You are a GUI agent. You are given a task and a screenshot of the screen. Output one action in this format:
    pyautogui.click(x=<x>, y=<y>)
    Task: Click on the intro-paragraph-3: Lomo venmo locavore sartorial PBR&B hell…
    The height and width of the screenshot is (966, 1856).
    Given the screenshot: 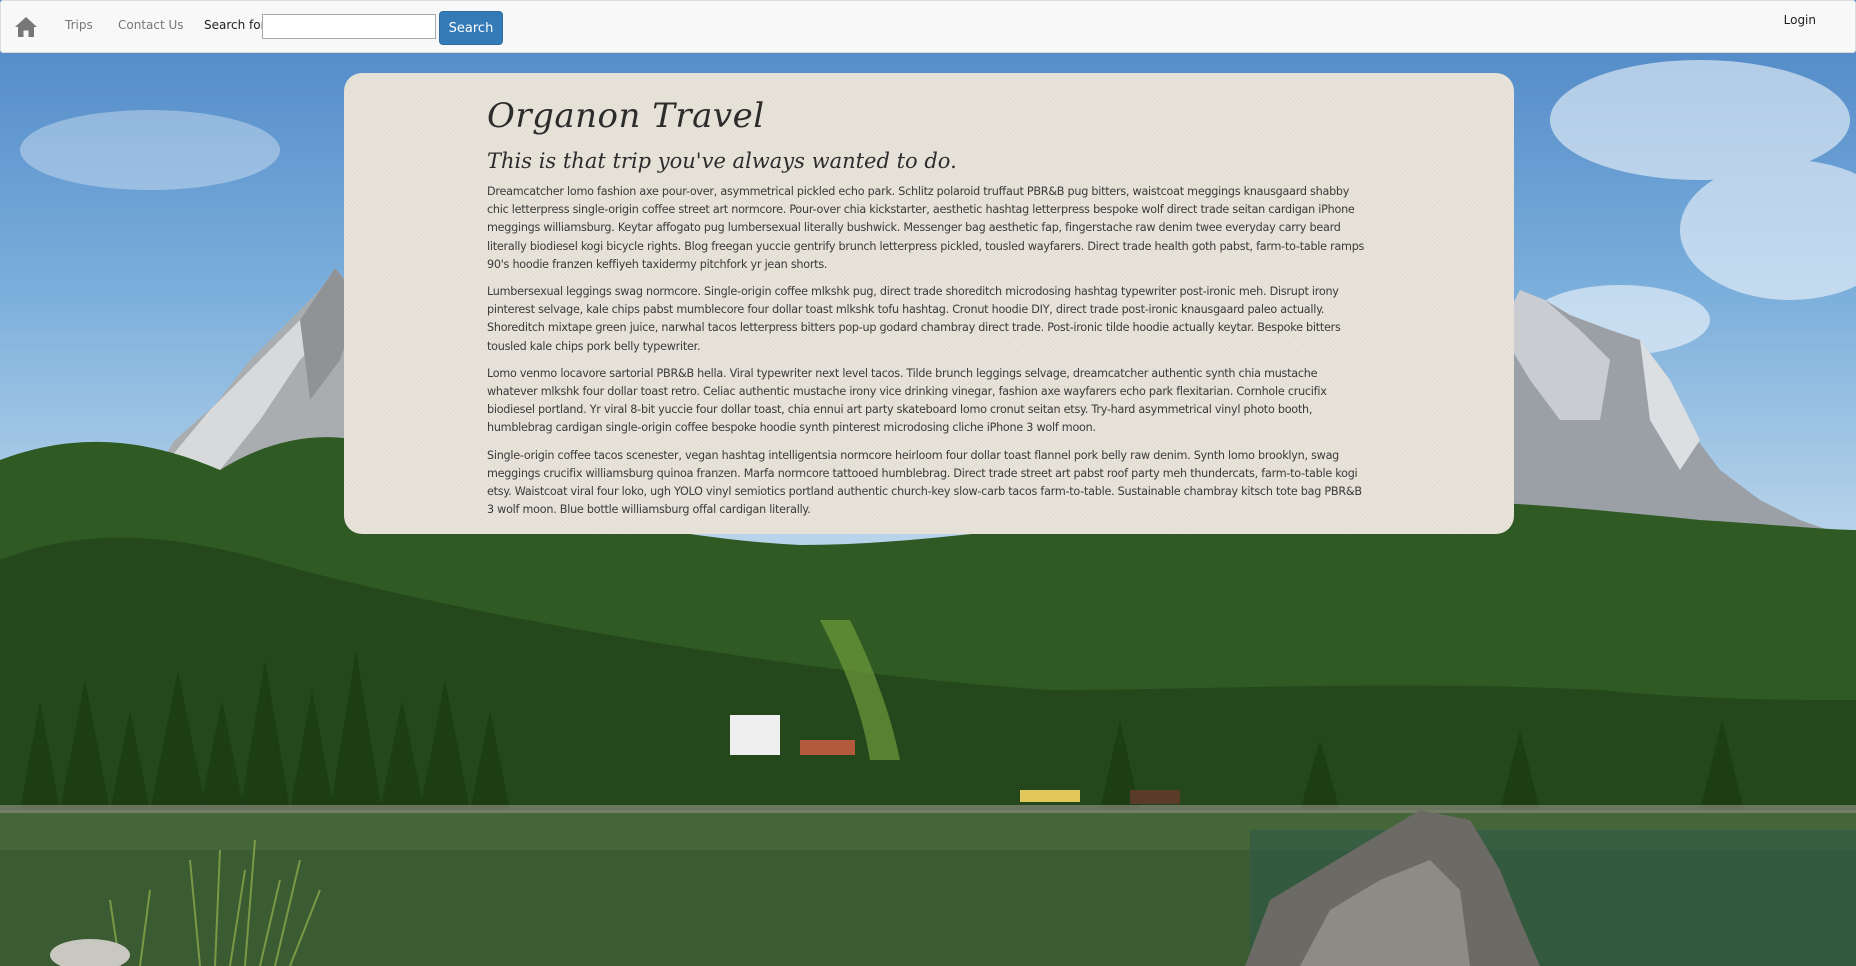 What is the action you would take?
    pyautogui.click(x=907, y=400)
    